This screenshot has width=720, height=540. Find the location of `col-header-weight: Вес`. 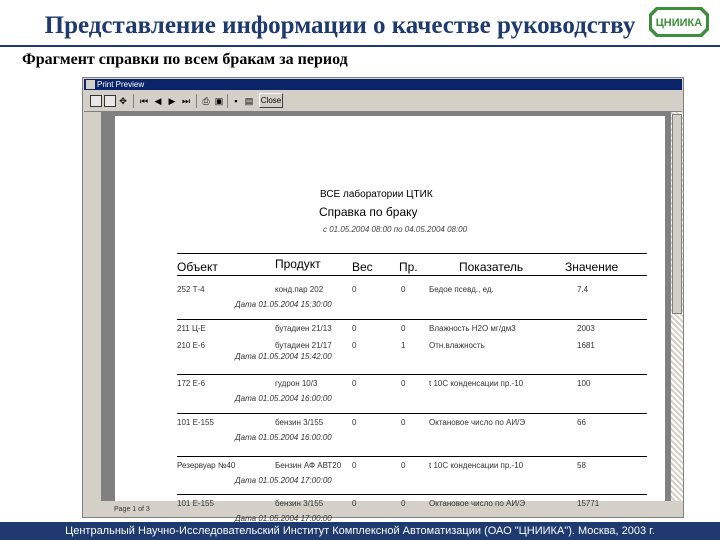

col-header-weight: Вес is located at coordinates (362, 267).